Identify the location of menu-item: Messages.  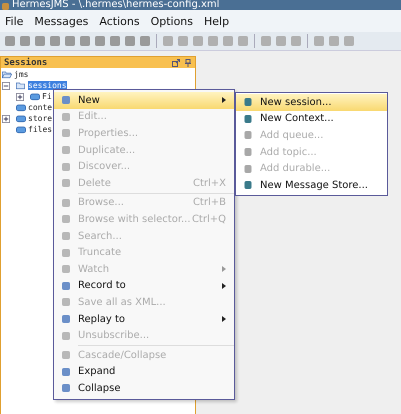
(61, 21).